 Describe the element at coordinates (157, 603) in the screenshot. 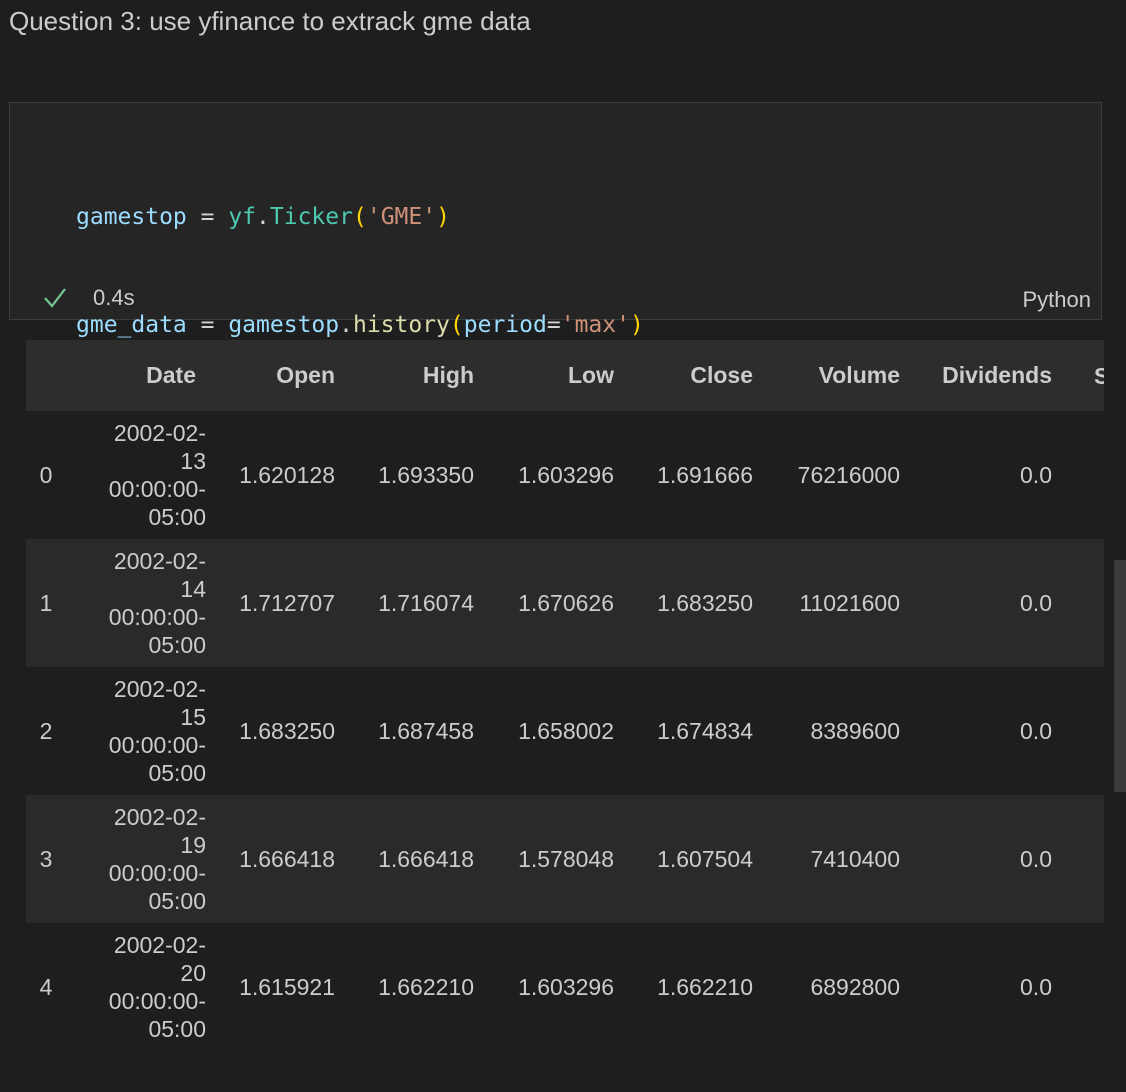

I see `cell-date: 2002-02- 14 00:00:00- 05:00` at that location.